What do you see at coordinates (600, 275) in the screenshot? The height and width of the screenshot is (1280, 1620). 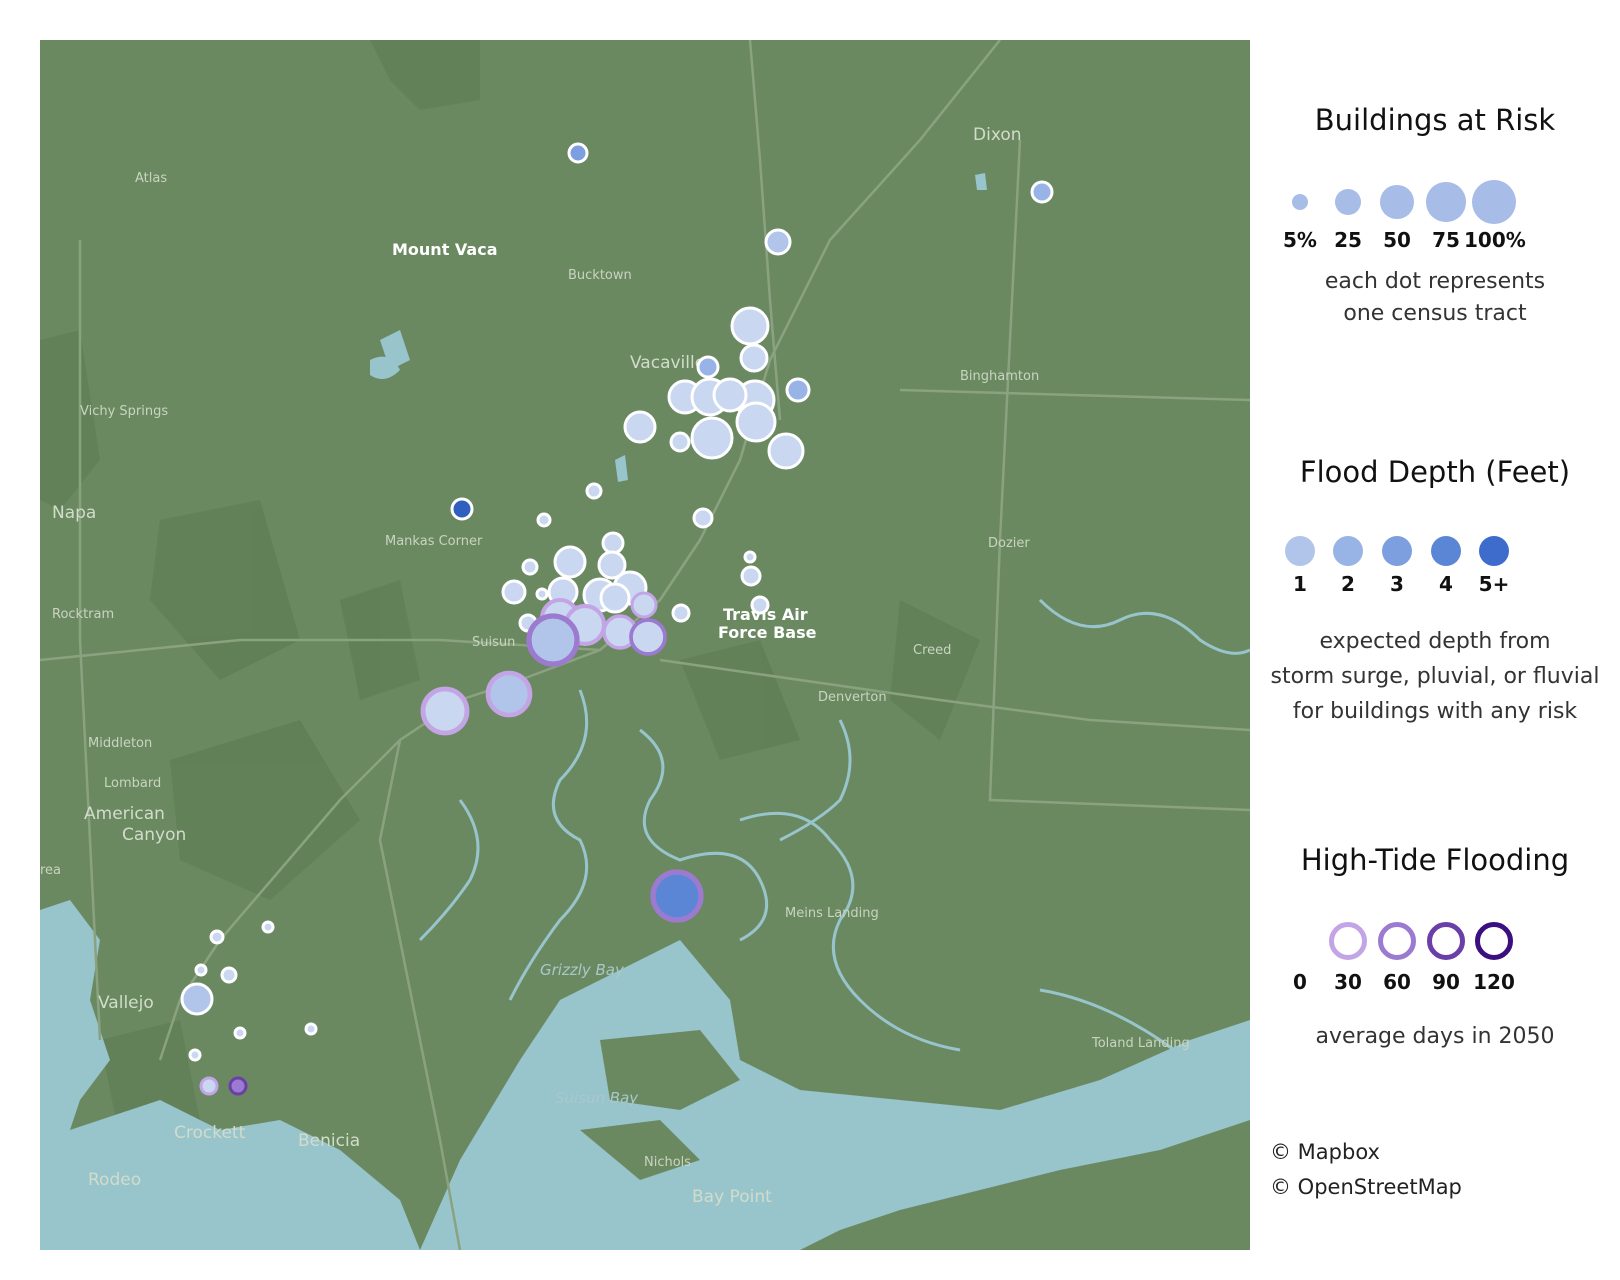 I see `place-label: Bucktown` at bounding box center [600, 275].